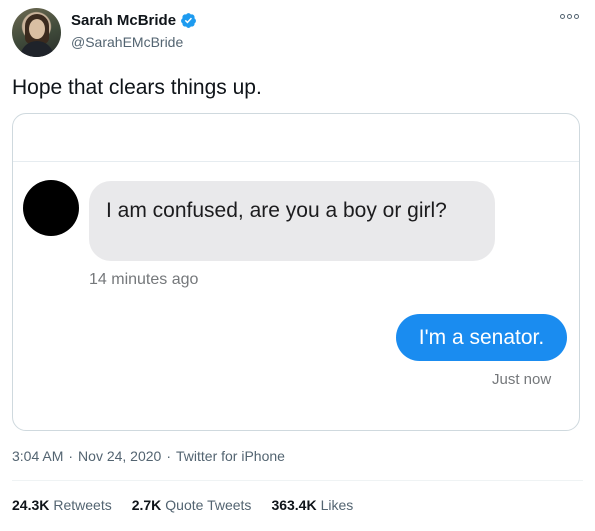  What do you see at coordinates (294, 505) in the screenshot?
I see `likes-count: 363.4K` at bounding box center [294, 505].